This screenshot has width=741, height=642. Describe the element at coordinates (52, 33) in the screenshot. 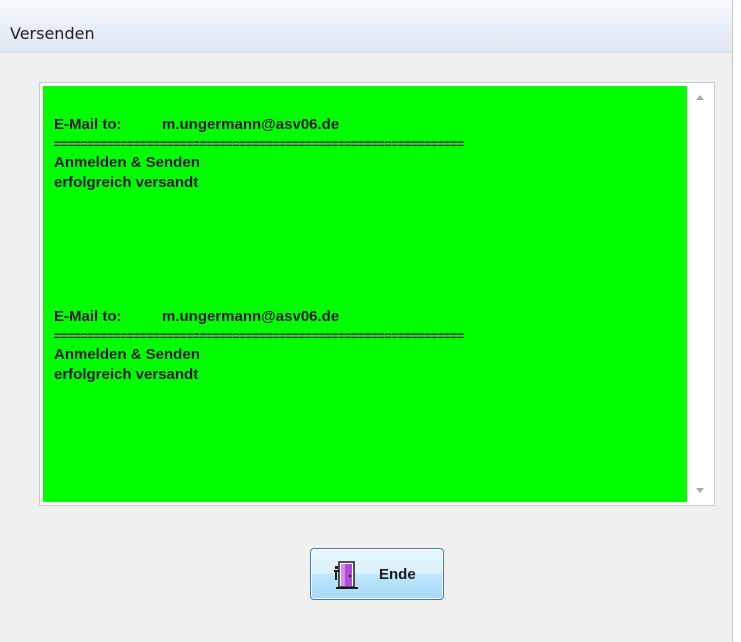

I see `window-title: Versenden` at that location.